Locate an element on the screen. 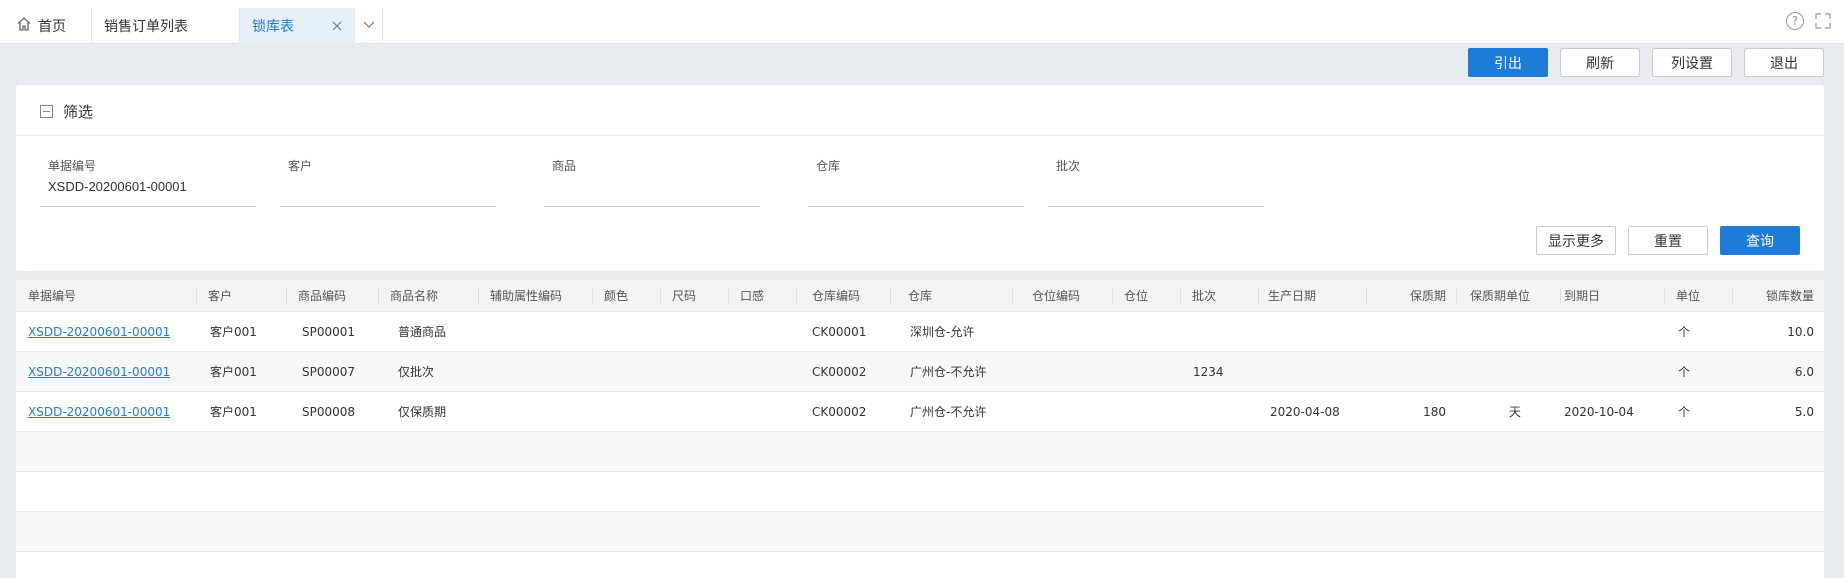  batch-field: 批次 is located at coordinates (1156, 182).